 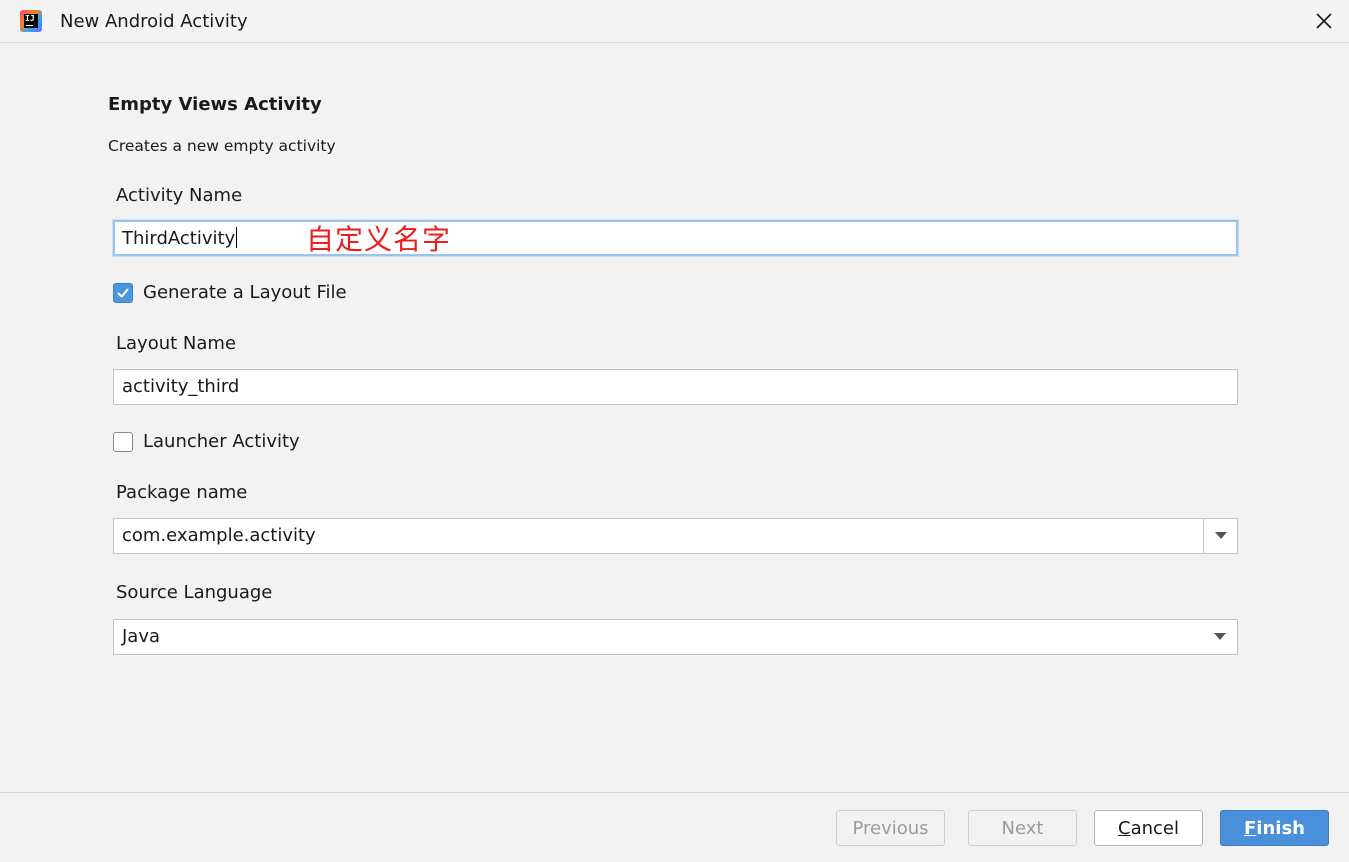 I want to click on title-bar: IJ New Android Activity, so click(x=674, y=21).